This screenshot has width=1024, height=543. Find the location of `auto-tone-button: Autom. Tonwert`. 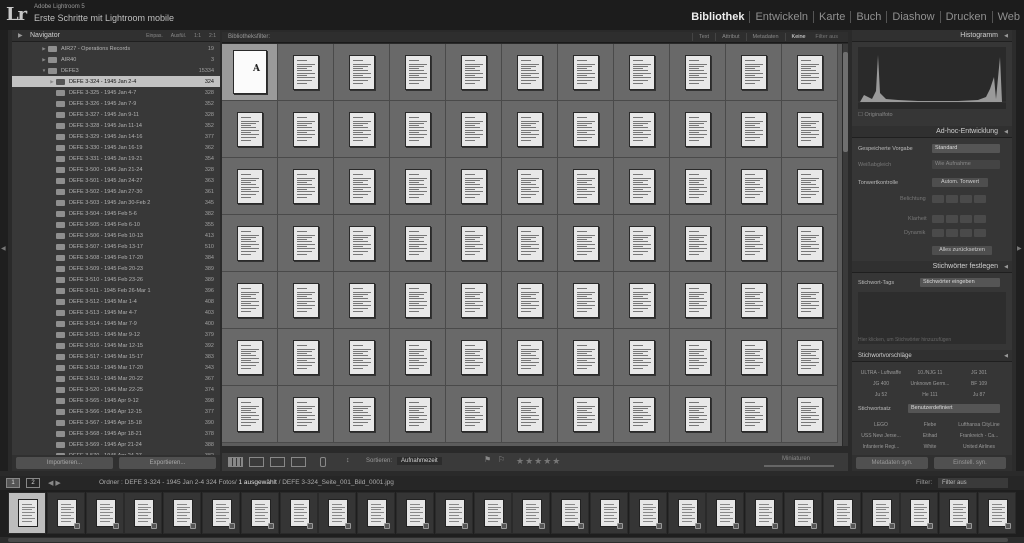

auto-tone-button: Autom. Tonwert is located at coordinates (960, 182).